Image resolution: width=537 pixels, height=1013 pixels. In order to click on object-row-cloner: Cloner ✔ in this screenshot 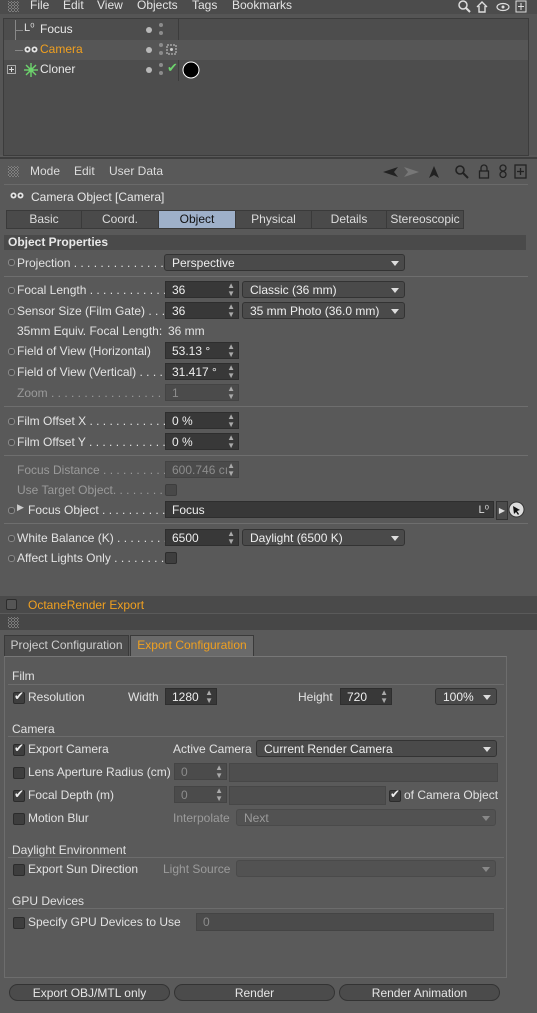, I will do `click(266, 70)`.